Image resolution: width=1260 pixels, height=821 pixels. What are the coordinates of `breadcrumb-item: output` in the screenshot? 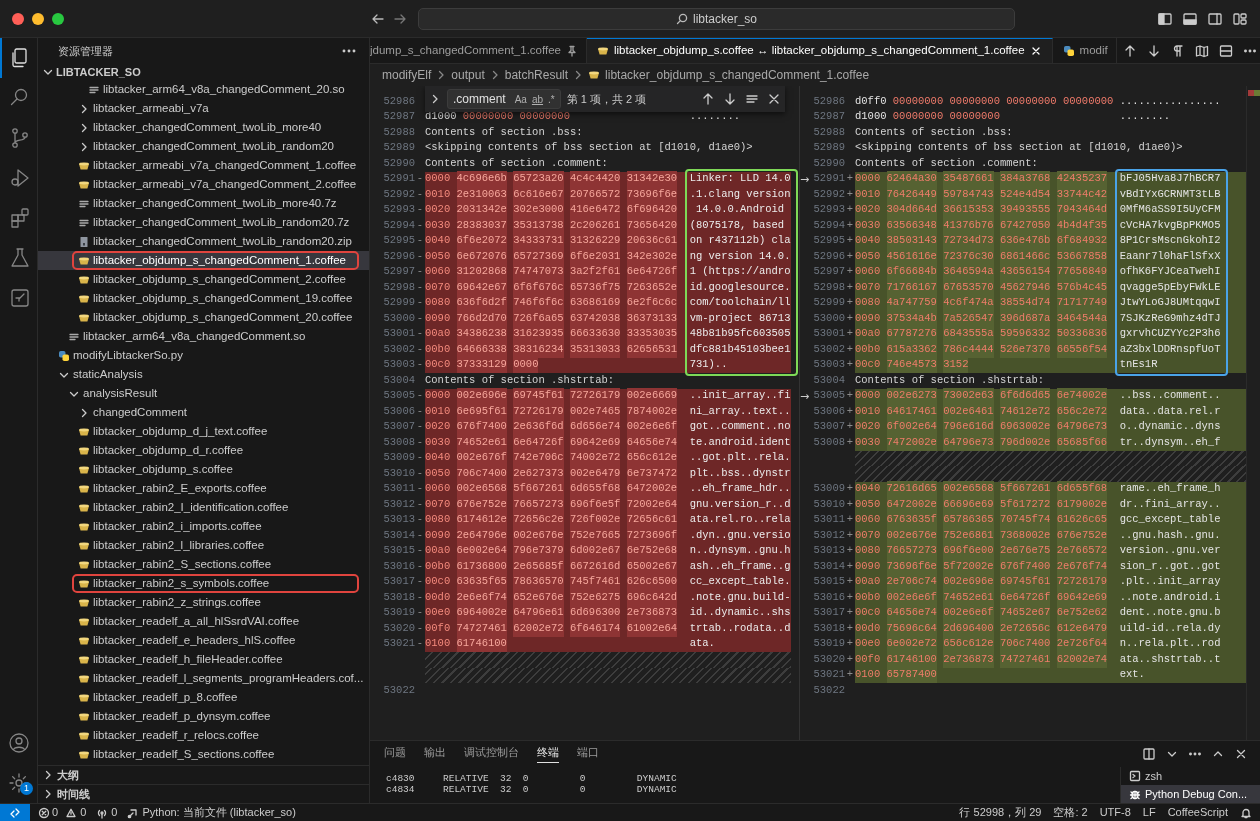 It's located at (468, 75).